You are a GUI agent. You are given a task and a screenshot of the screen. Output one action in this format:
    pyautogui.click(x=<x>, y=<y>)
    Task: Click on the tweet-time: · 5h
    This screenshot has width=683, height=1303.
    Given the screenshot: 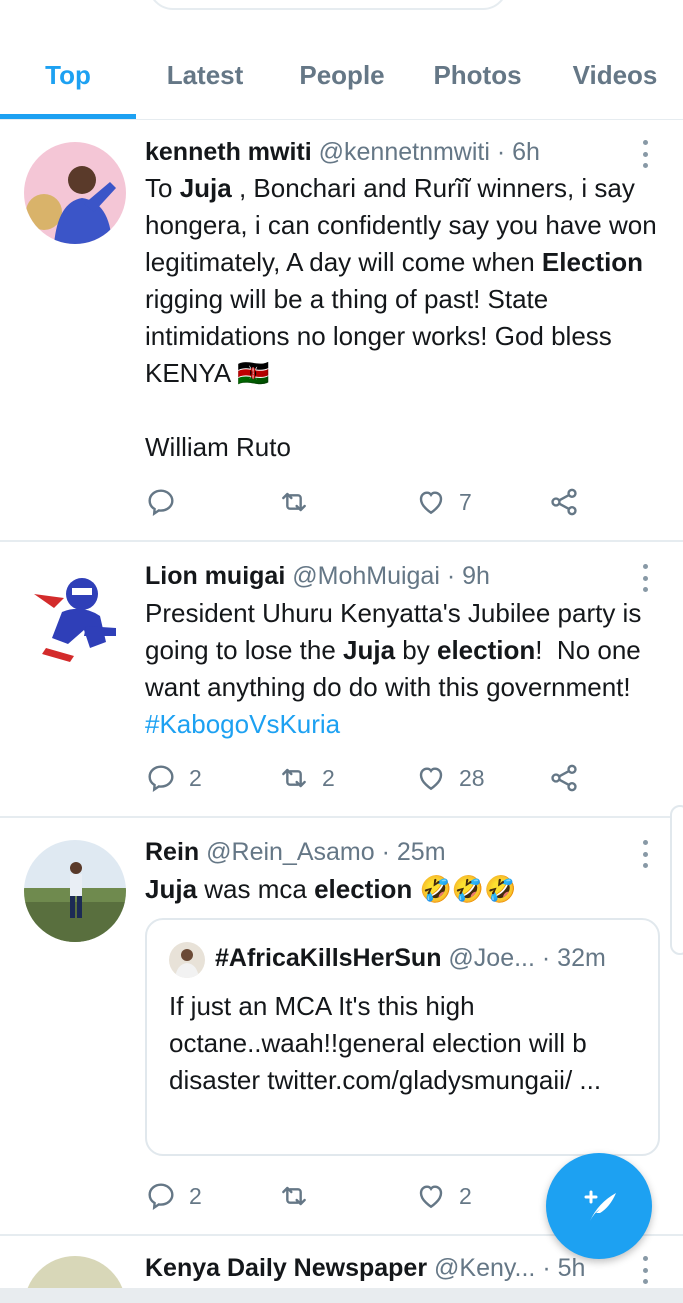 What is the action you would take?
    pyautogui.click(x=564, y=1268)
    